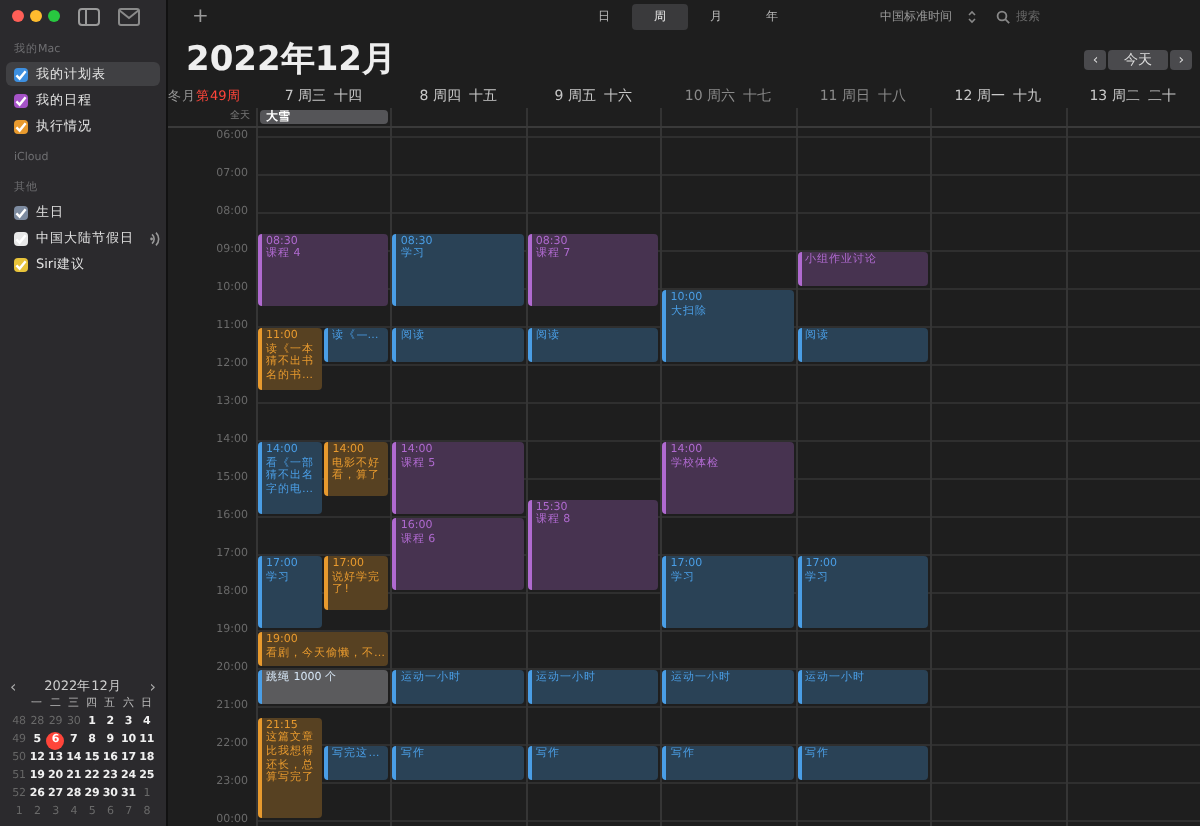 The image size is (1200, 826). What do you see at coordinates (291, 60) in the screenshot?
I see `month-title: 2022年12月` at bounding box center [291, 60].